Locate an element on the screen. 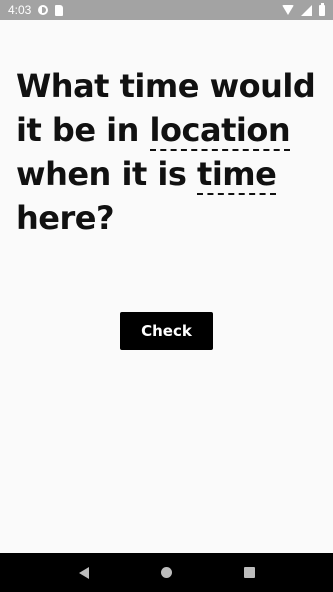 Image resolution: width=333 pixels, height=592 pixels. home-button is located at coordinates (167, 572).